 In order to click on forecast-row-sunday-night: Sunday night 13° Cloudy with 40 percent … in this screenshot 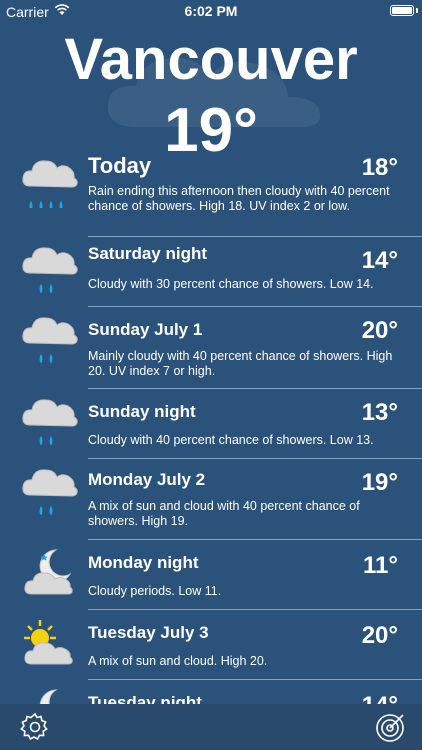, I will do `click(222, 424)`.